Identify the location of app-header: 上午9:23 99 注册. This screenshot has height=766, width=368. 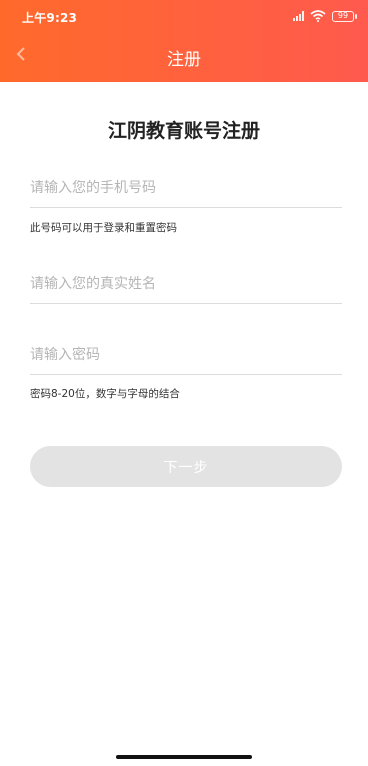
(184, 41).